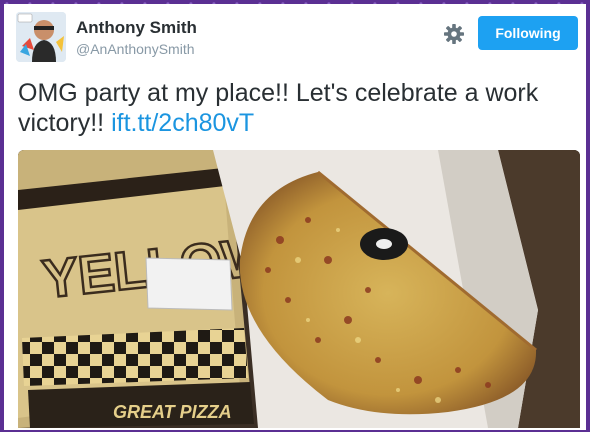 This screenshot has height=432, width=590. I want to click on avatar-image, so click(41, 37).